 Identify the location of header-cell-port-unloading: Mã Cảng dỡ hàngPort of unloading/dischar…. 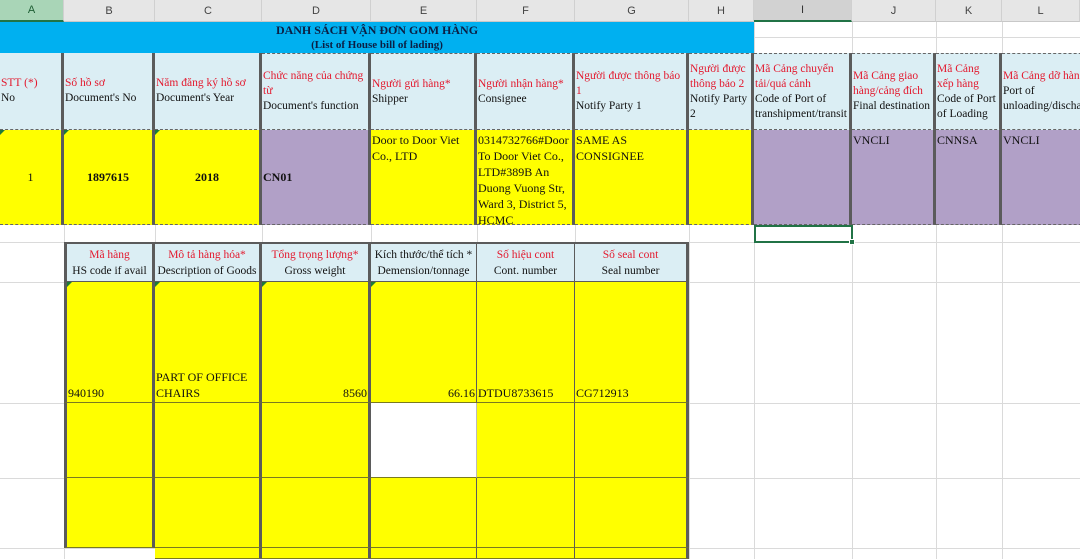
(1041, 91).